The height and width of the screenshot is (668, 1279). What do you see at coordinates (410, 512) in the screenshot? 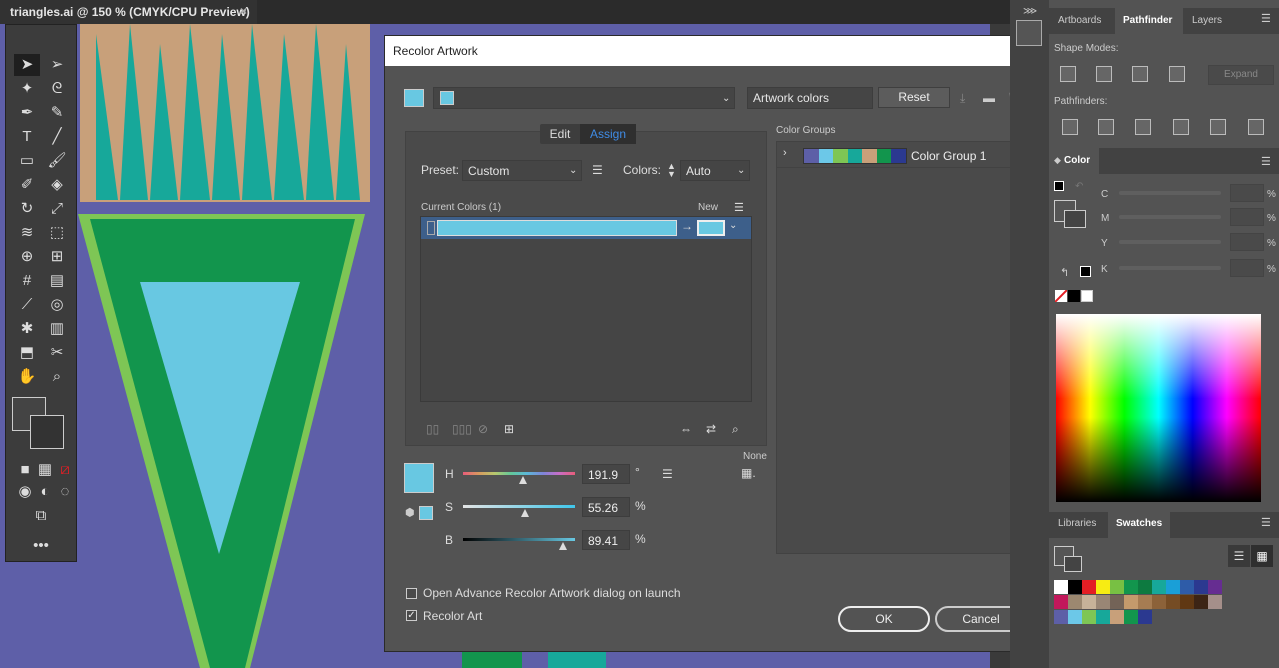
I see `cube-icon: ⬢` at bounding box center [410, 512].